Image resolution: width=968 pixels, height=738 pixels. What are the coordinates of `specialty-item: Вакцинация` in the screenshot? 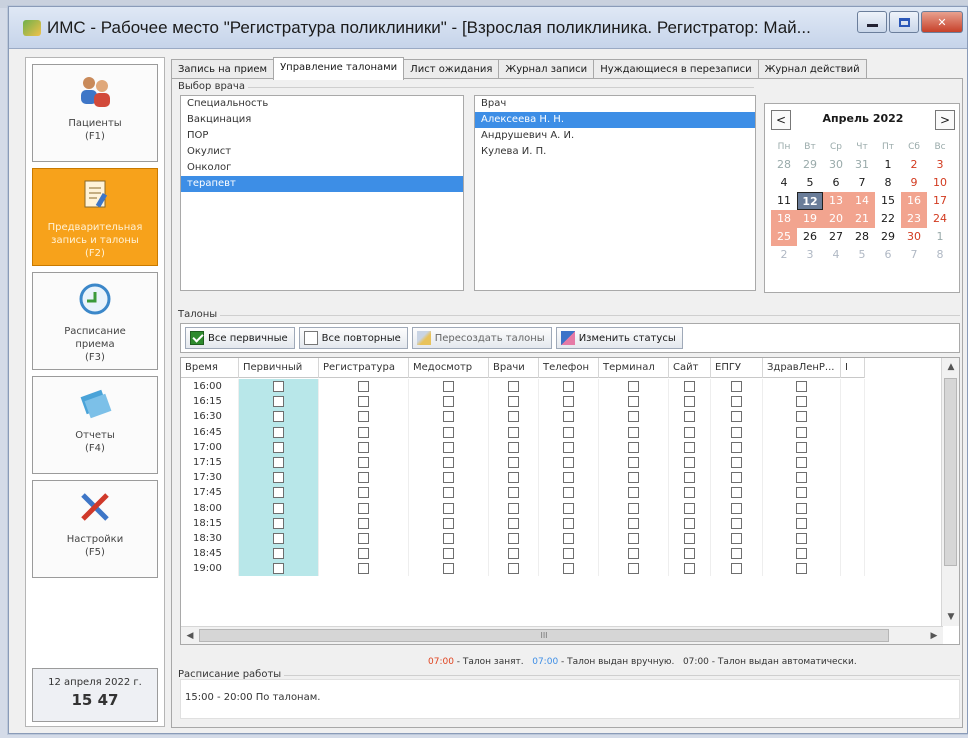 It's located at (322, 120).